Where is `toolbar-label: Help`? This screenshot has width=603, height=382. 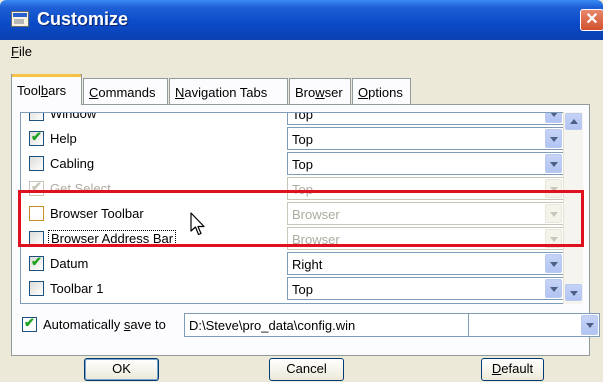 toolbar-label: Help is located at coordinates (63, 138).